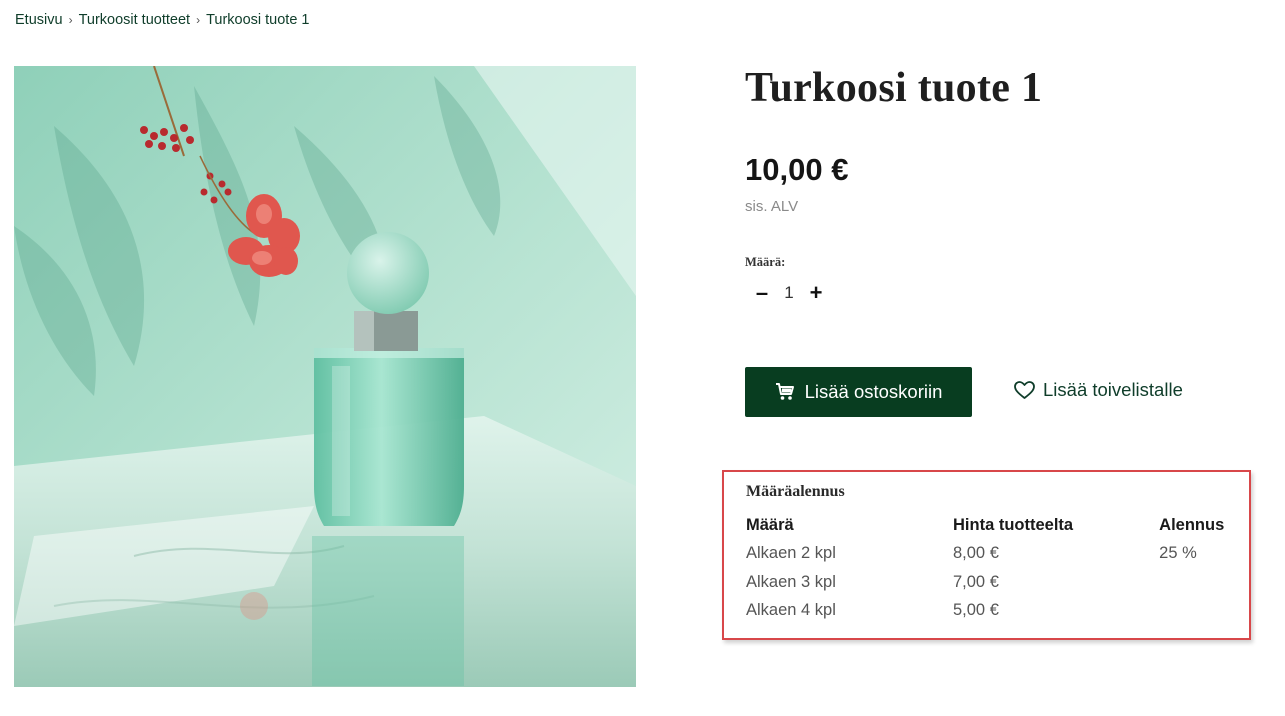 This screenshot has width=1285, height=716. What do you see at coordinates (770, 525) in the screenshot?
I see `column-header-quantity: Määrä` at bounding box center [770, 525].